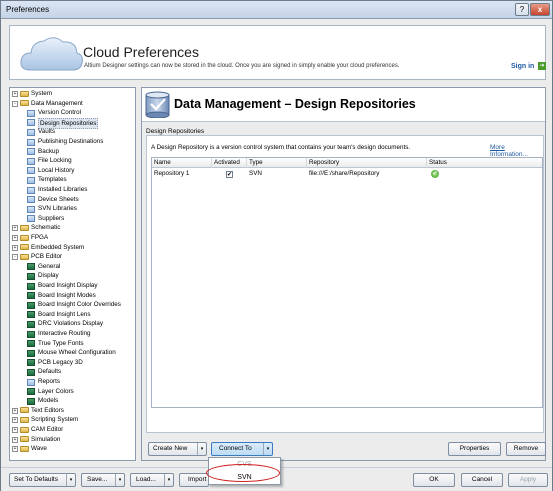  I want to click on tree-item: + System, so click(72, 94).